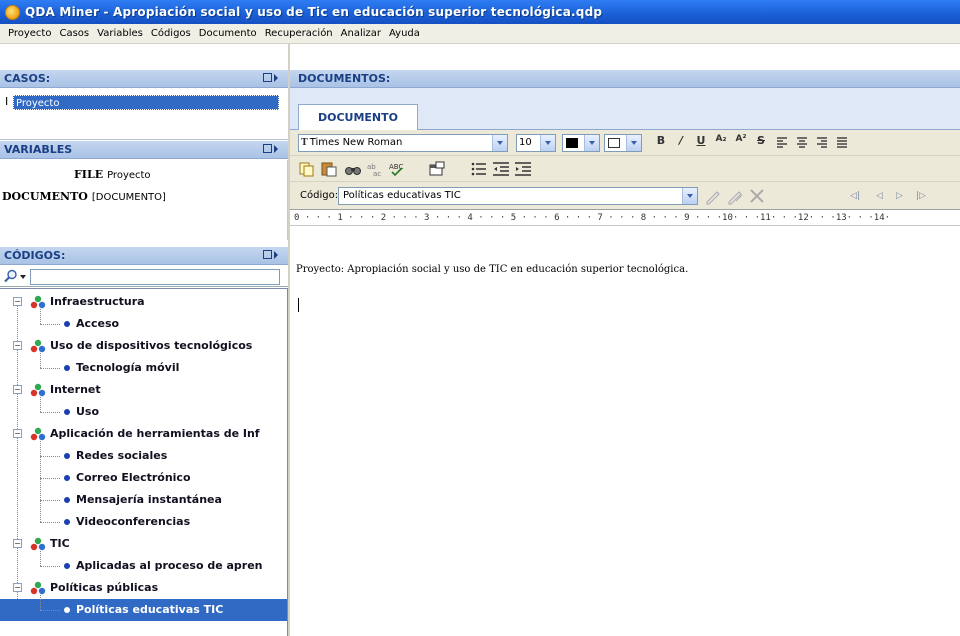  Describe the element at coordinates (143, 434) in the screenshot. I see `code-category: − Aplicación de herramientas de Inf` at that location.